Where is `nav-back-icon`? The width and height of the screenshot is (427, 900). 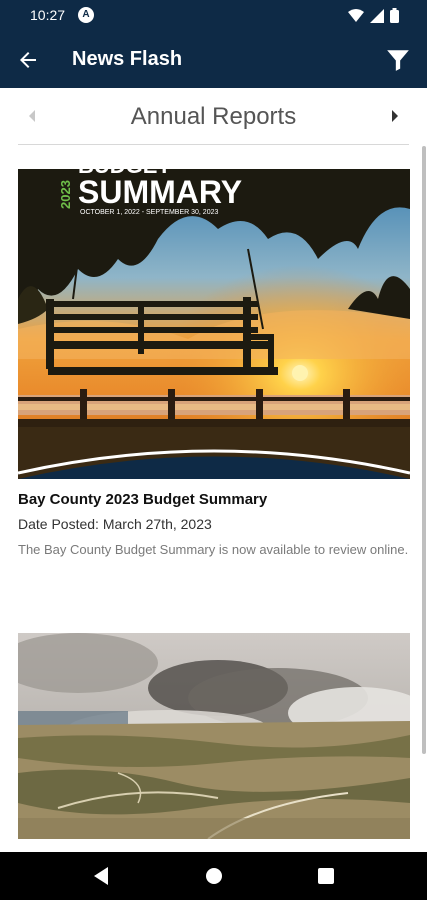 nav-back-icon is located at coordinates (101, 876).